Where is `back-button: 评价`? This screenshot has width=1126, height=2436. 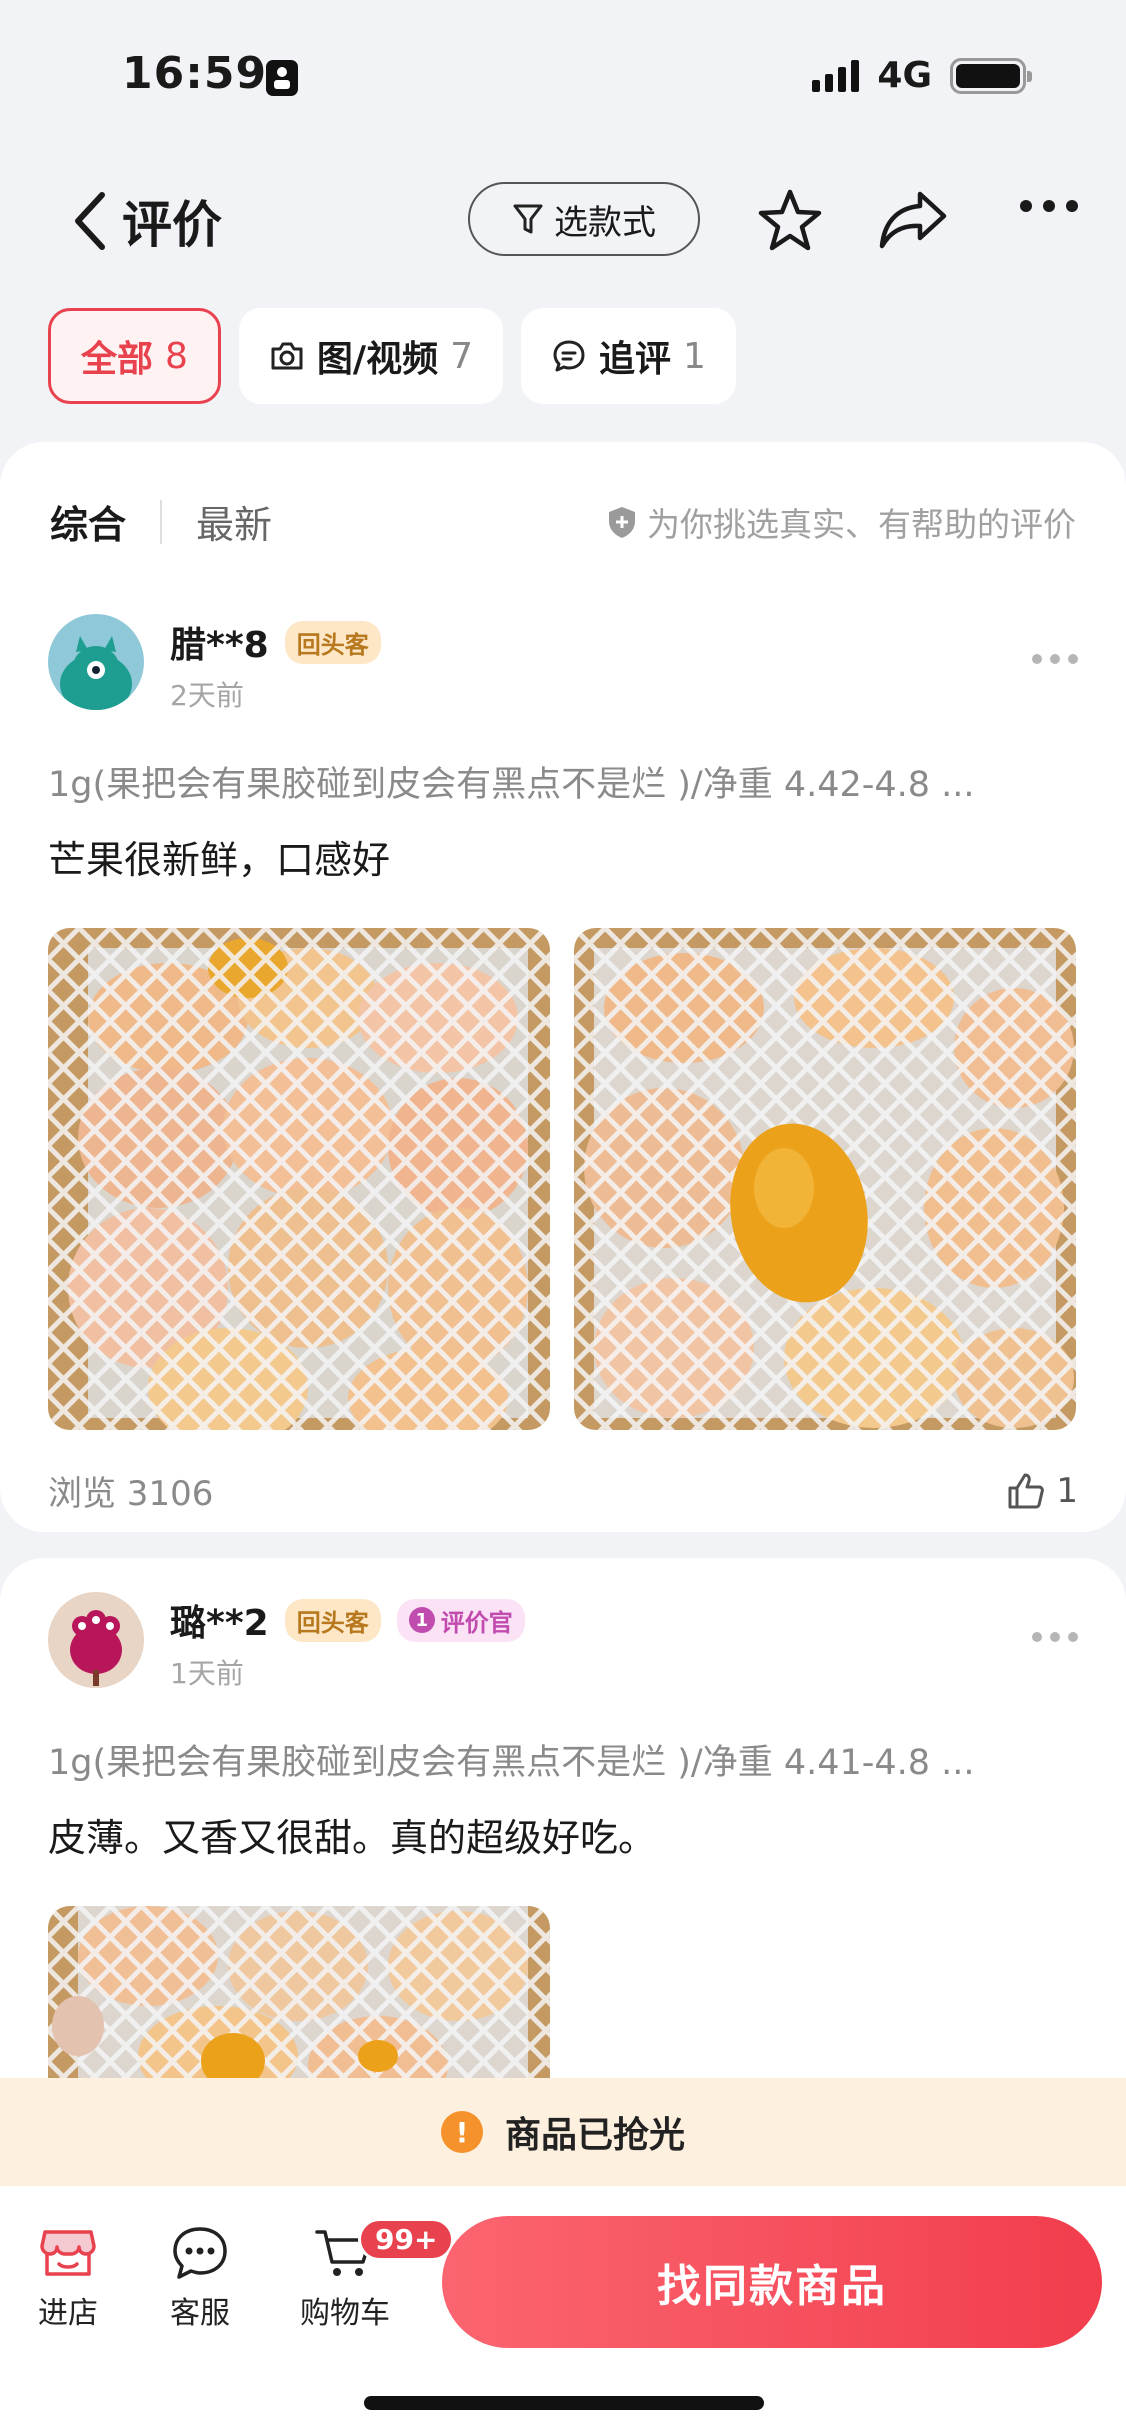
back-button: 评价 is located at coordinates (146, 221).